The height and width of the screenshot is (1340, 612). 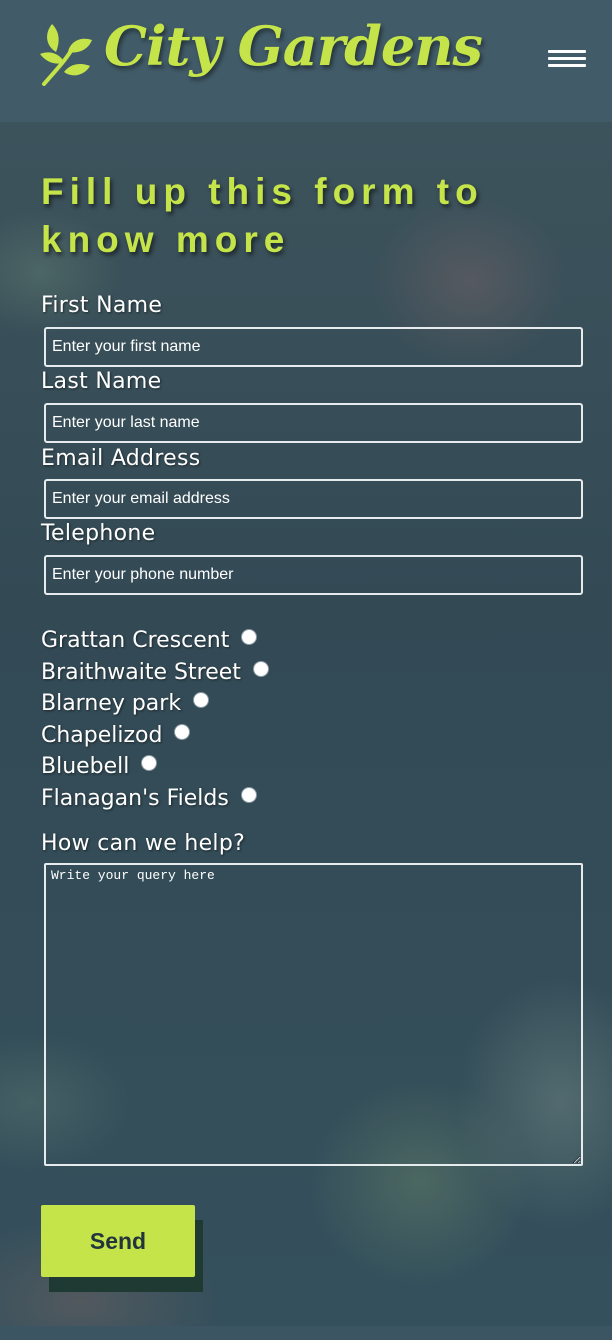 I want to click on email-input, so click(x=313, y=499).